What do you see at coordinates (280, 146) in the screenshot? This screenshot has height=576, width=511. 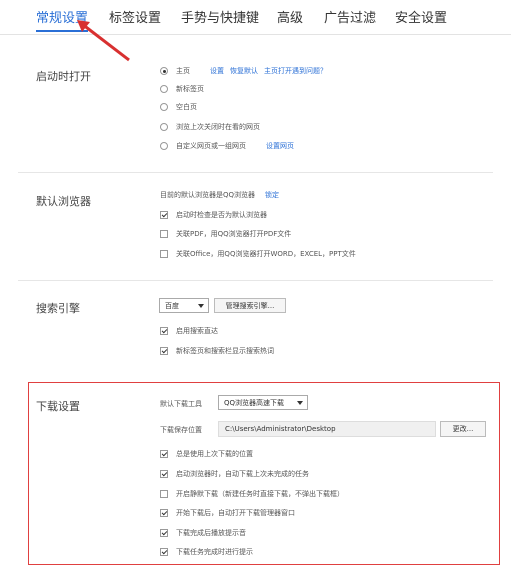 I see `set-pages-link: 设置网页` at bounding box center [280, 146].